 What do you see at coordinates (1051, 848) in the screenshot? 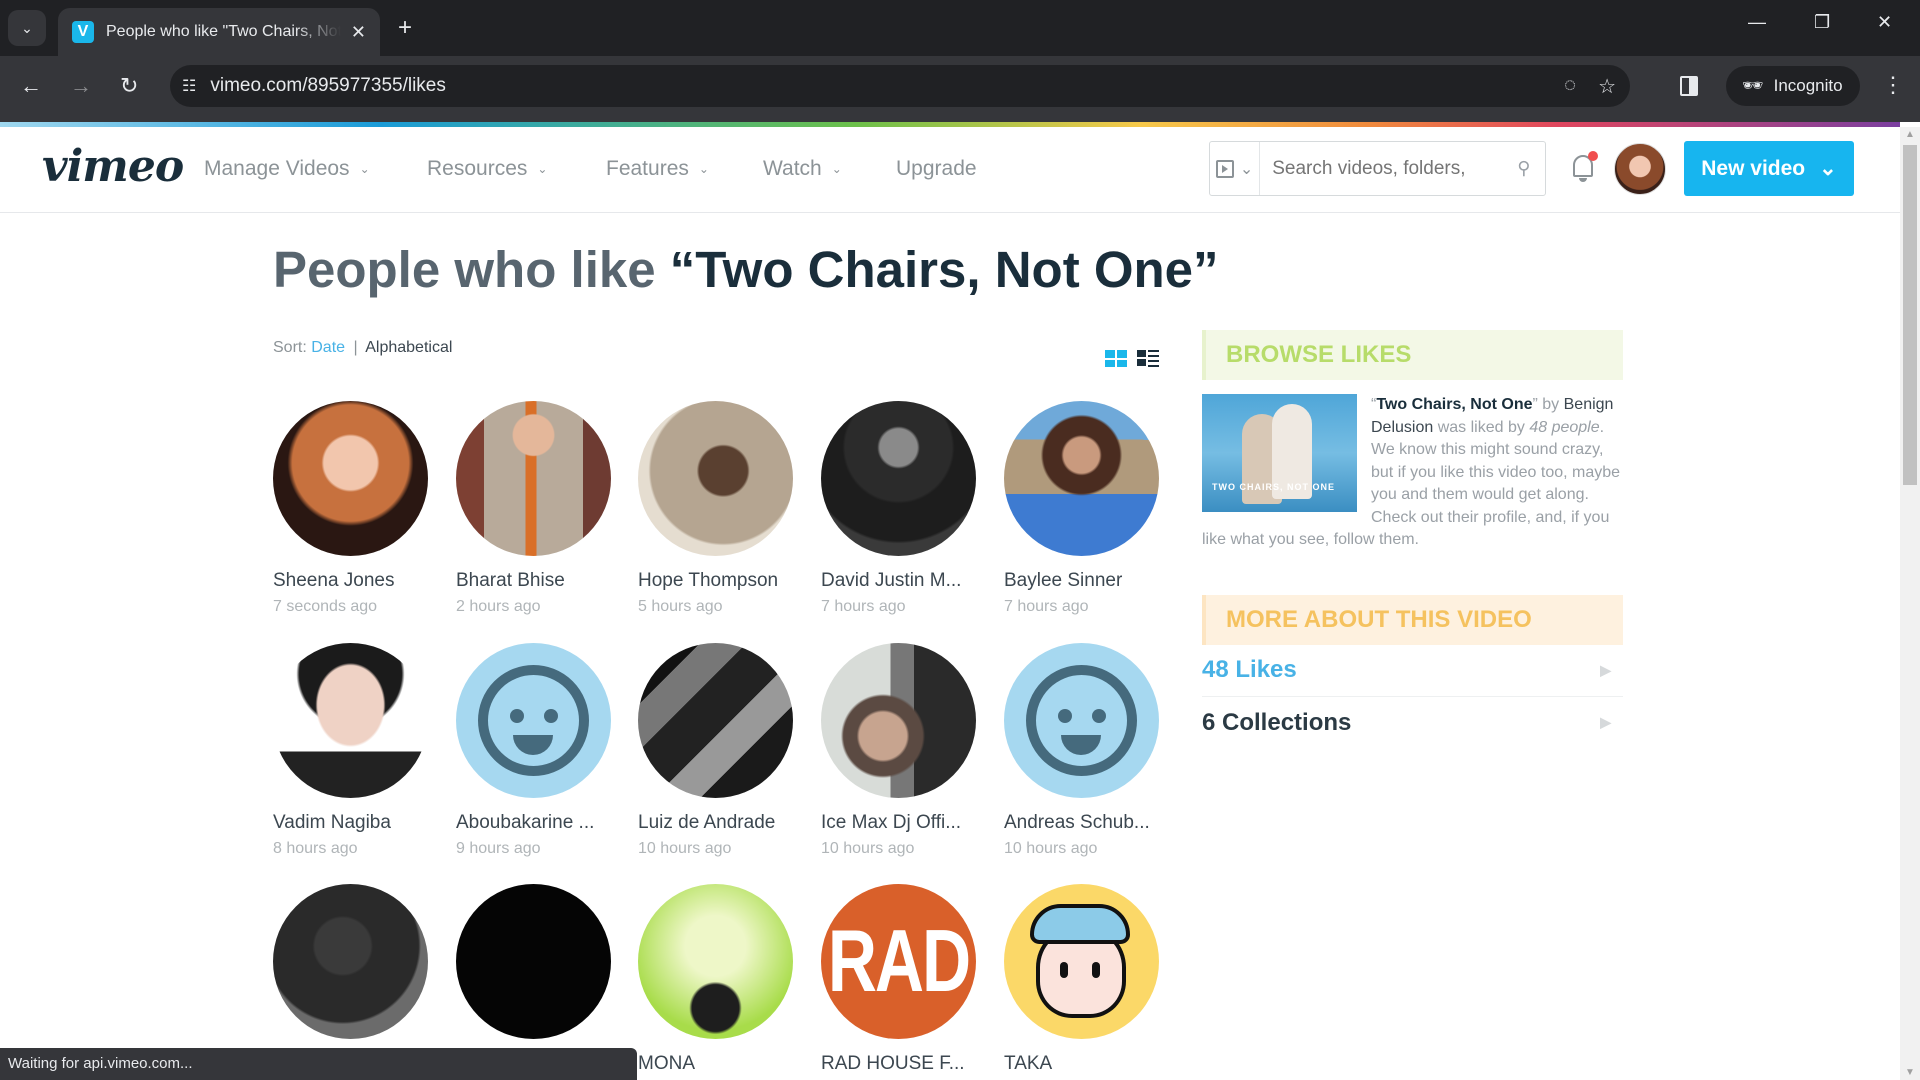
I see `like-time: 10 hours ago` at bounding box center [1051, 848].